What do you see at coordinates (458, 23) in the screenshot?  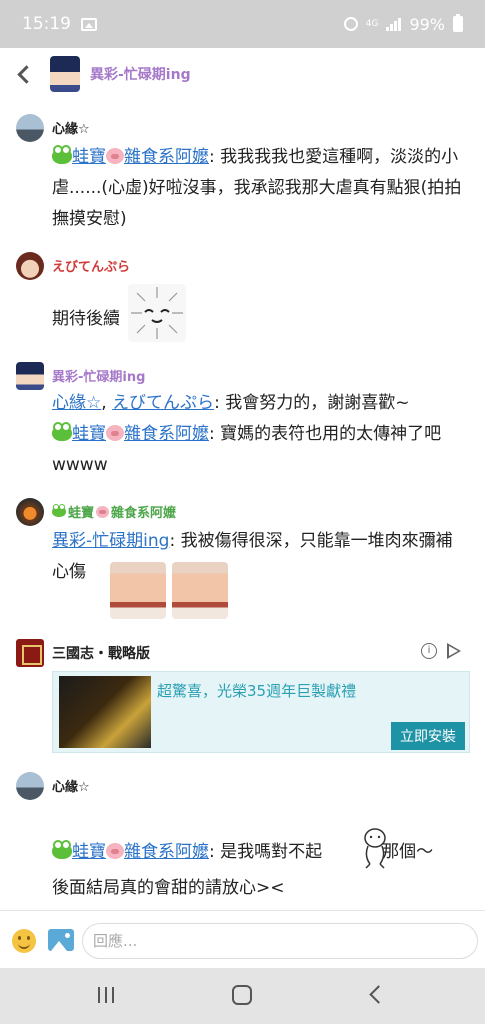 I see `battery-icon` at bounding box center [458, 23].